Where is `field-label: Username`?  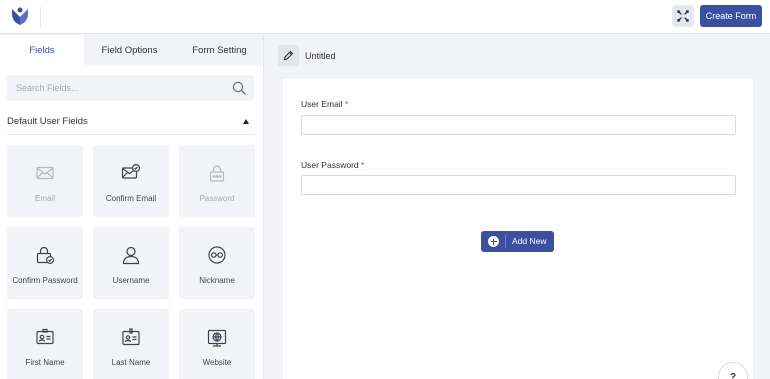 field-label: Username is located at coordinates (131, 280).